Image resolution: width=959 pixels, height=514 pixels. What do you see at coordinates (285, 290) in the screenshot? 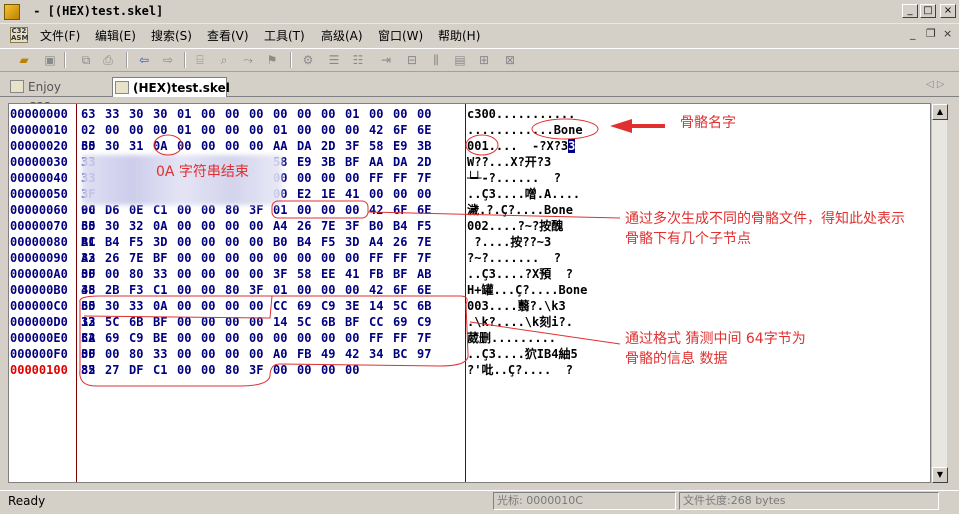
I see `hex-byte: 01` at bounding box center [285, 290].